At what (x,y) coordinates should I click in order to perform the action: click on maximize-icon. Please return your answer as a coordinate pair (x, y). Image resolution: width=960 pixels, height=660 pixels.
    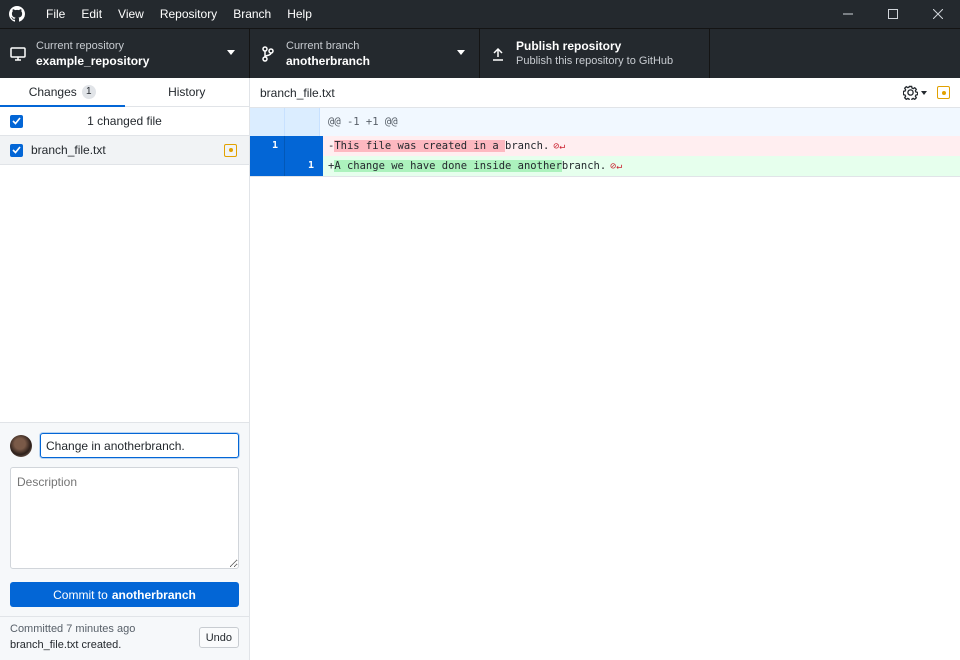
    Looking at the image, I should click on (892, 14).